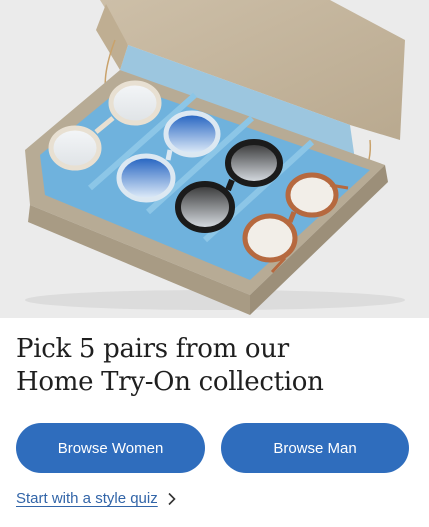 The height and width of the screenshot is (527, 429). Describe the element at coordinates (87, 498) in the screenshot. I see `style-quiz-link-label: Start with a style quiz` at that location.